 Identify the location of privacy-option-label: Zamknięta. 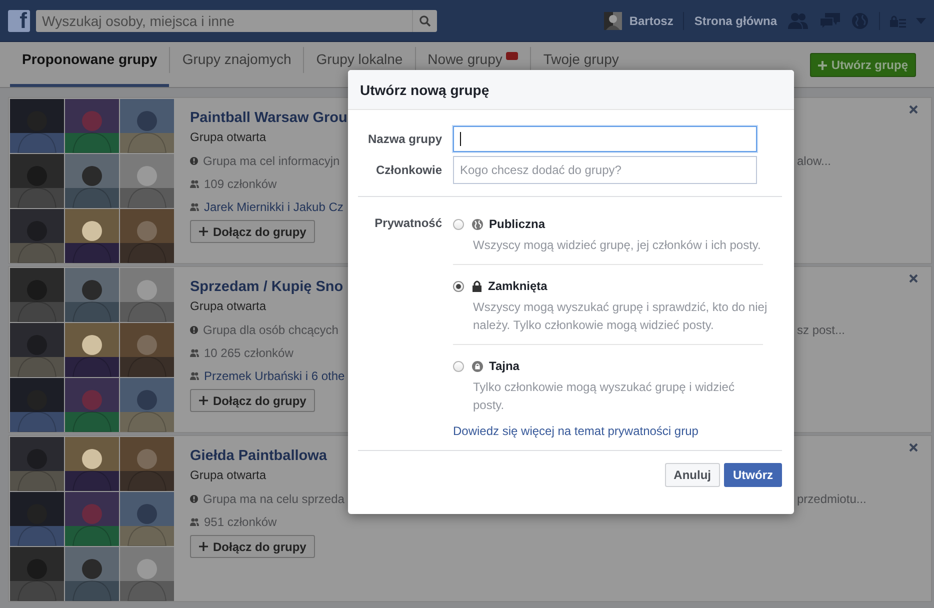
(518, 286).